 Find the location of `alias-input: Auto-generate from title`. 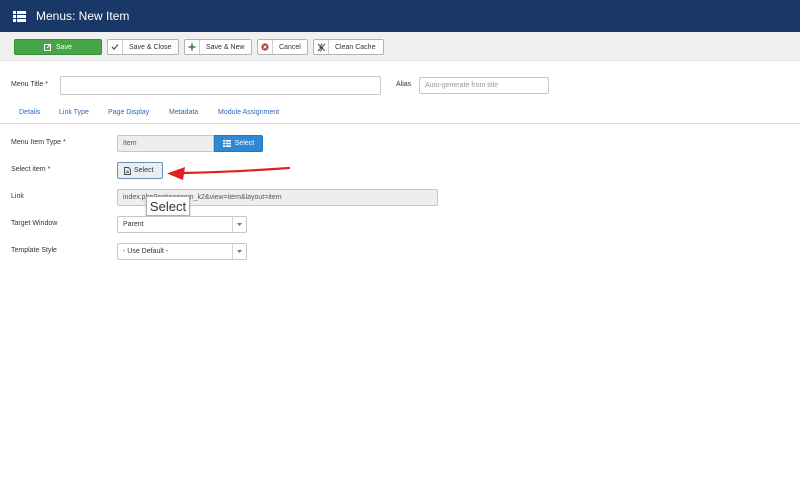

alias-input: Auto-generate from title is located at coordinates (484, 85).